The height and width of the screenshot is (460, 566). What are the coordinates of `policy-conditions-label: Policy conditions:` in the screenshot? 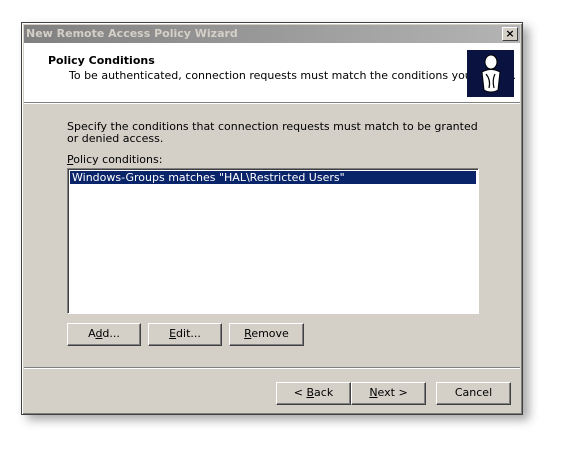 It's located at (115, 159).